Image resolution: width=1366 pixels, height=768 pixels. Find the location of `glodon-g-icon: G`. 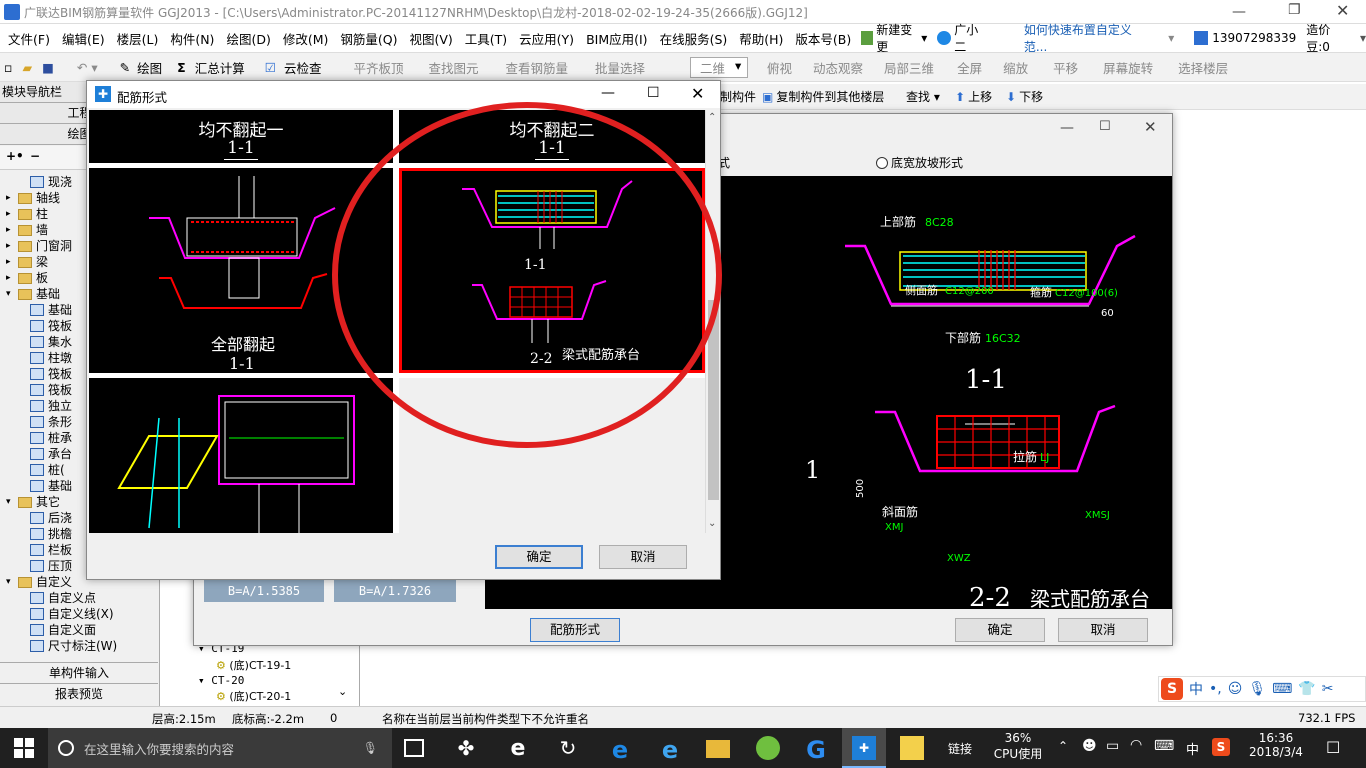

glodon-g-icon: G is located at coordinates (816, 750).